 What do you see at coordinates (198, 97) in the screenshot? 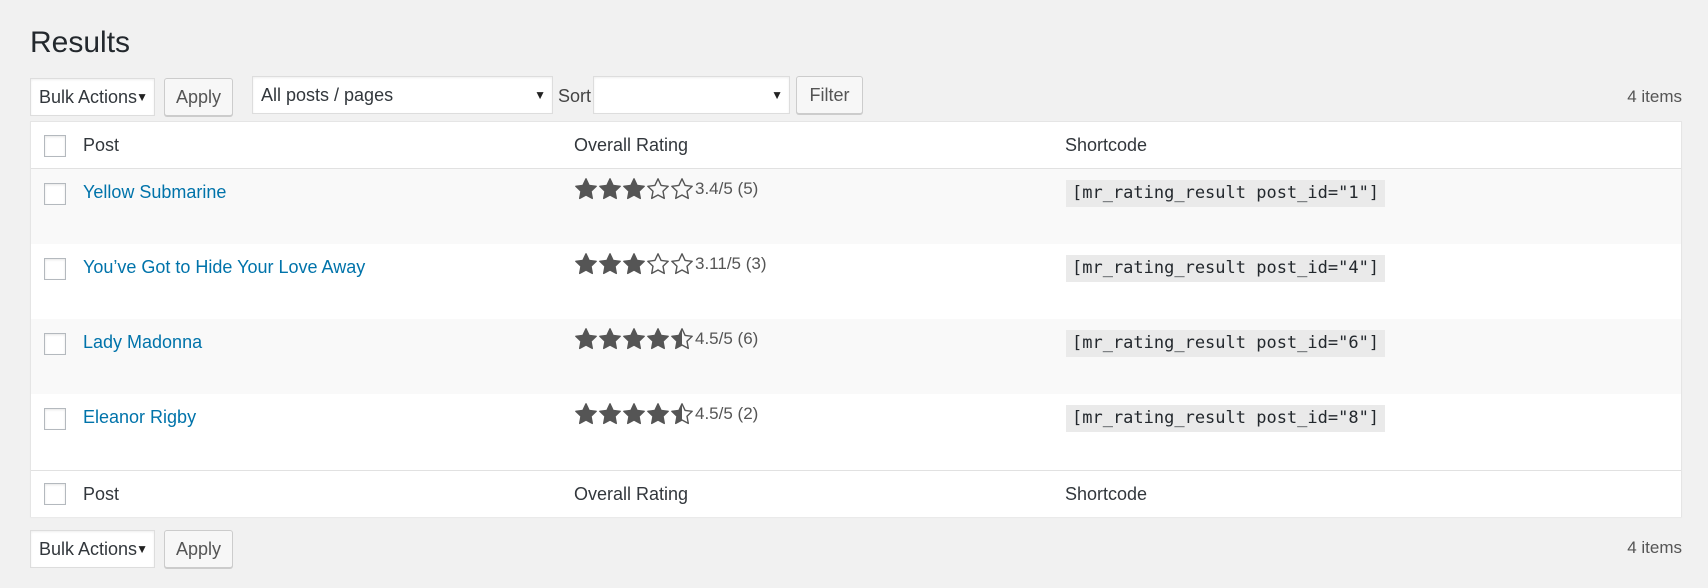
I see `apply-button: Apply` at bounding box center [198, 97].